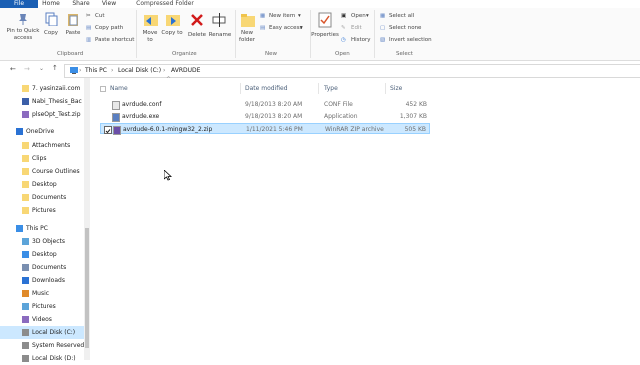 This screenshot has height=365, width=640. I want to click on copy-to-button: Copy to, so click(172, 33).